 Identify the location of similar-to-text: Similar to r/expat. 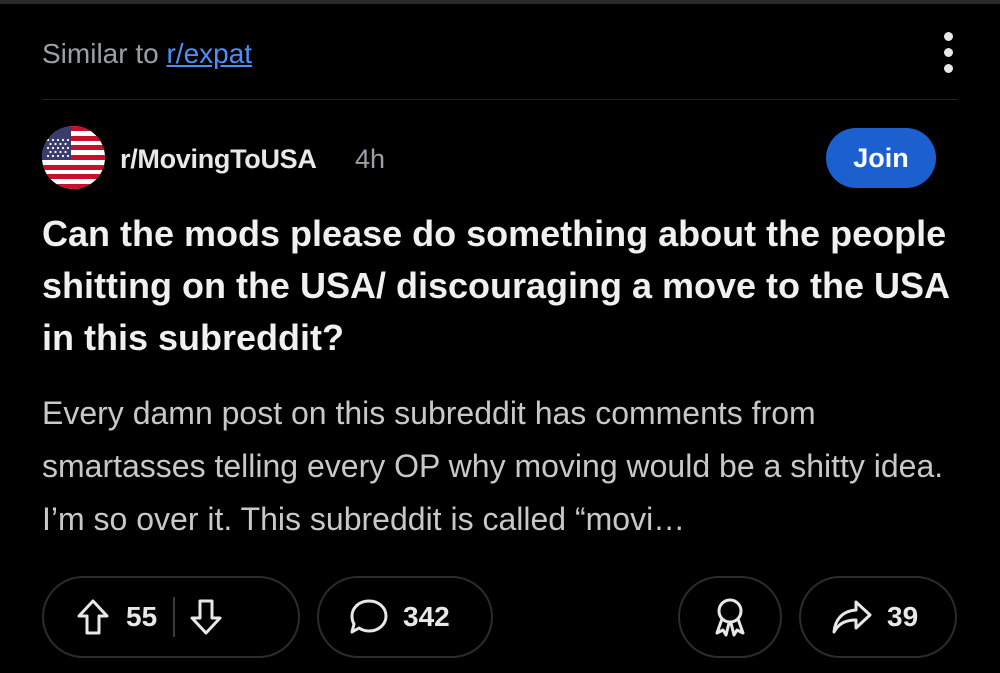
(147, 54).